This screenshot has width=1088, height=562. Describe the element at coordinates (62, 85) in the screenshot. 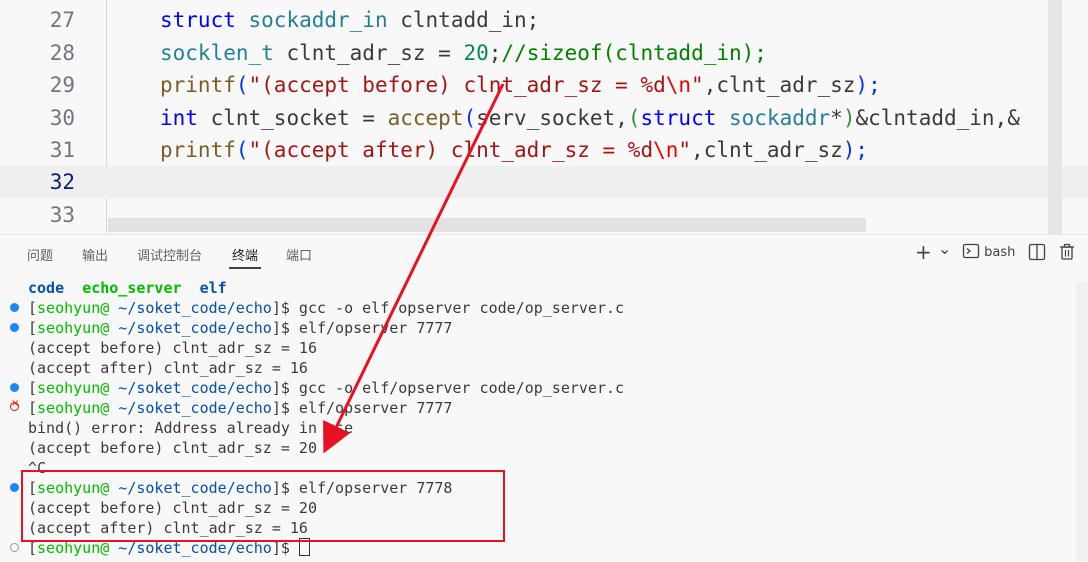

I see `line-number: 29` at that location.